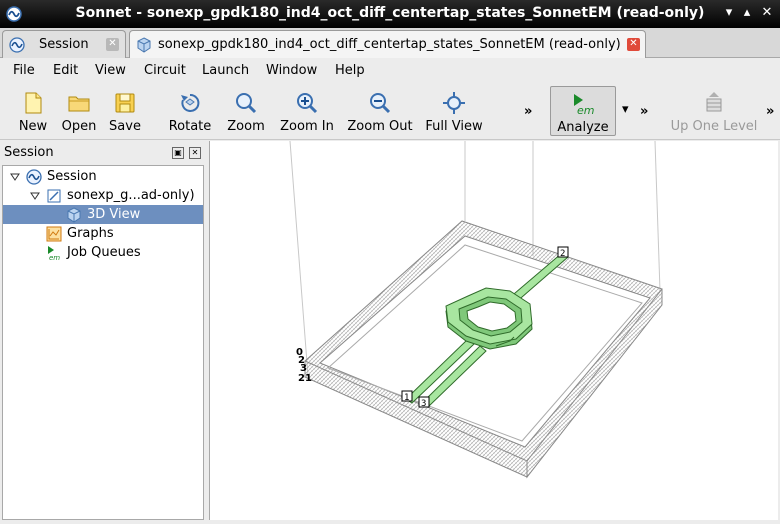 The height and width of the screenshot is (524, 780). I want to click on close-window-button: ✕, so click(767, 13).